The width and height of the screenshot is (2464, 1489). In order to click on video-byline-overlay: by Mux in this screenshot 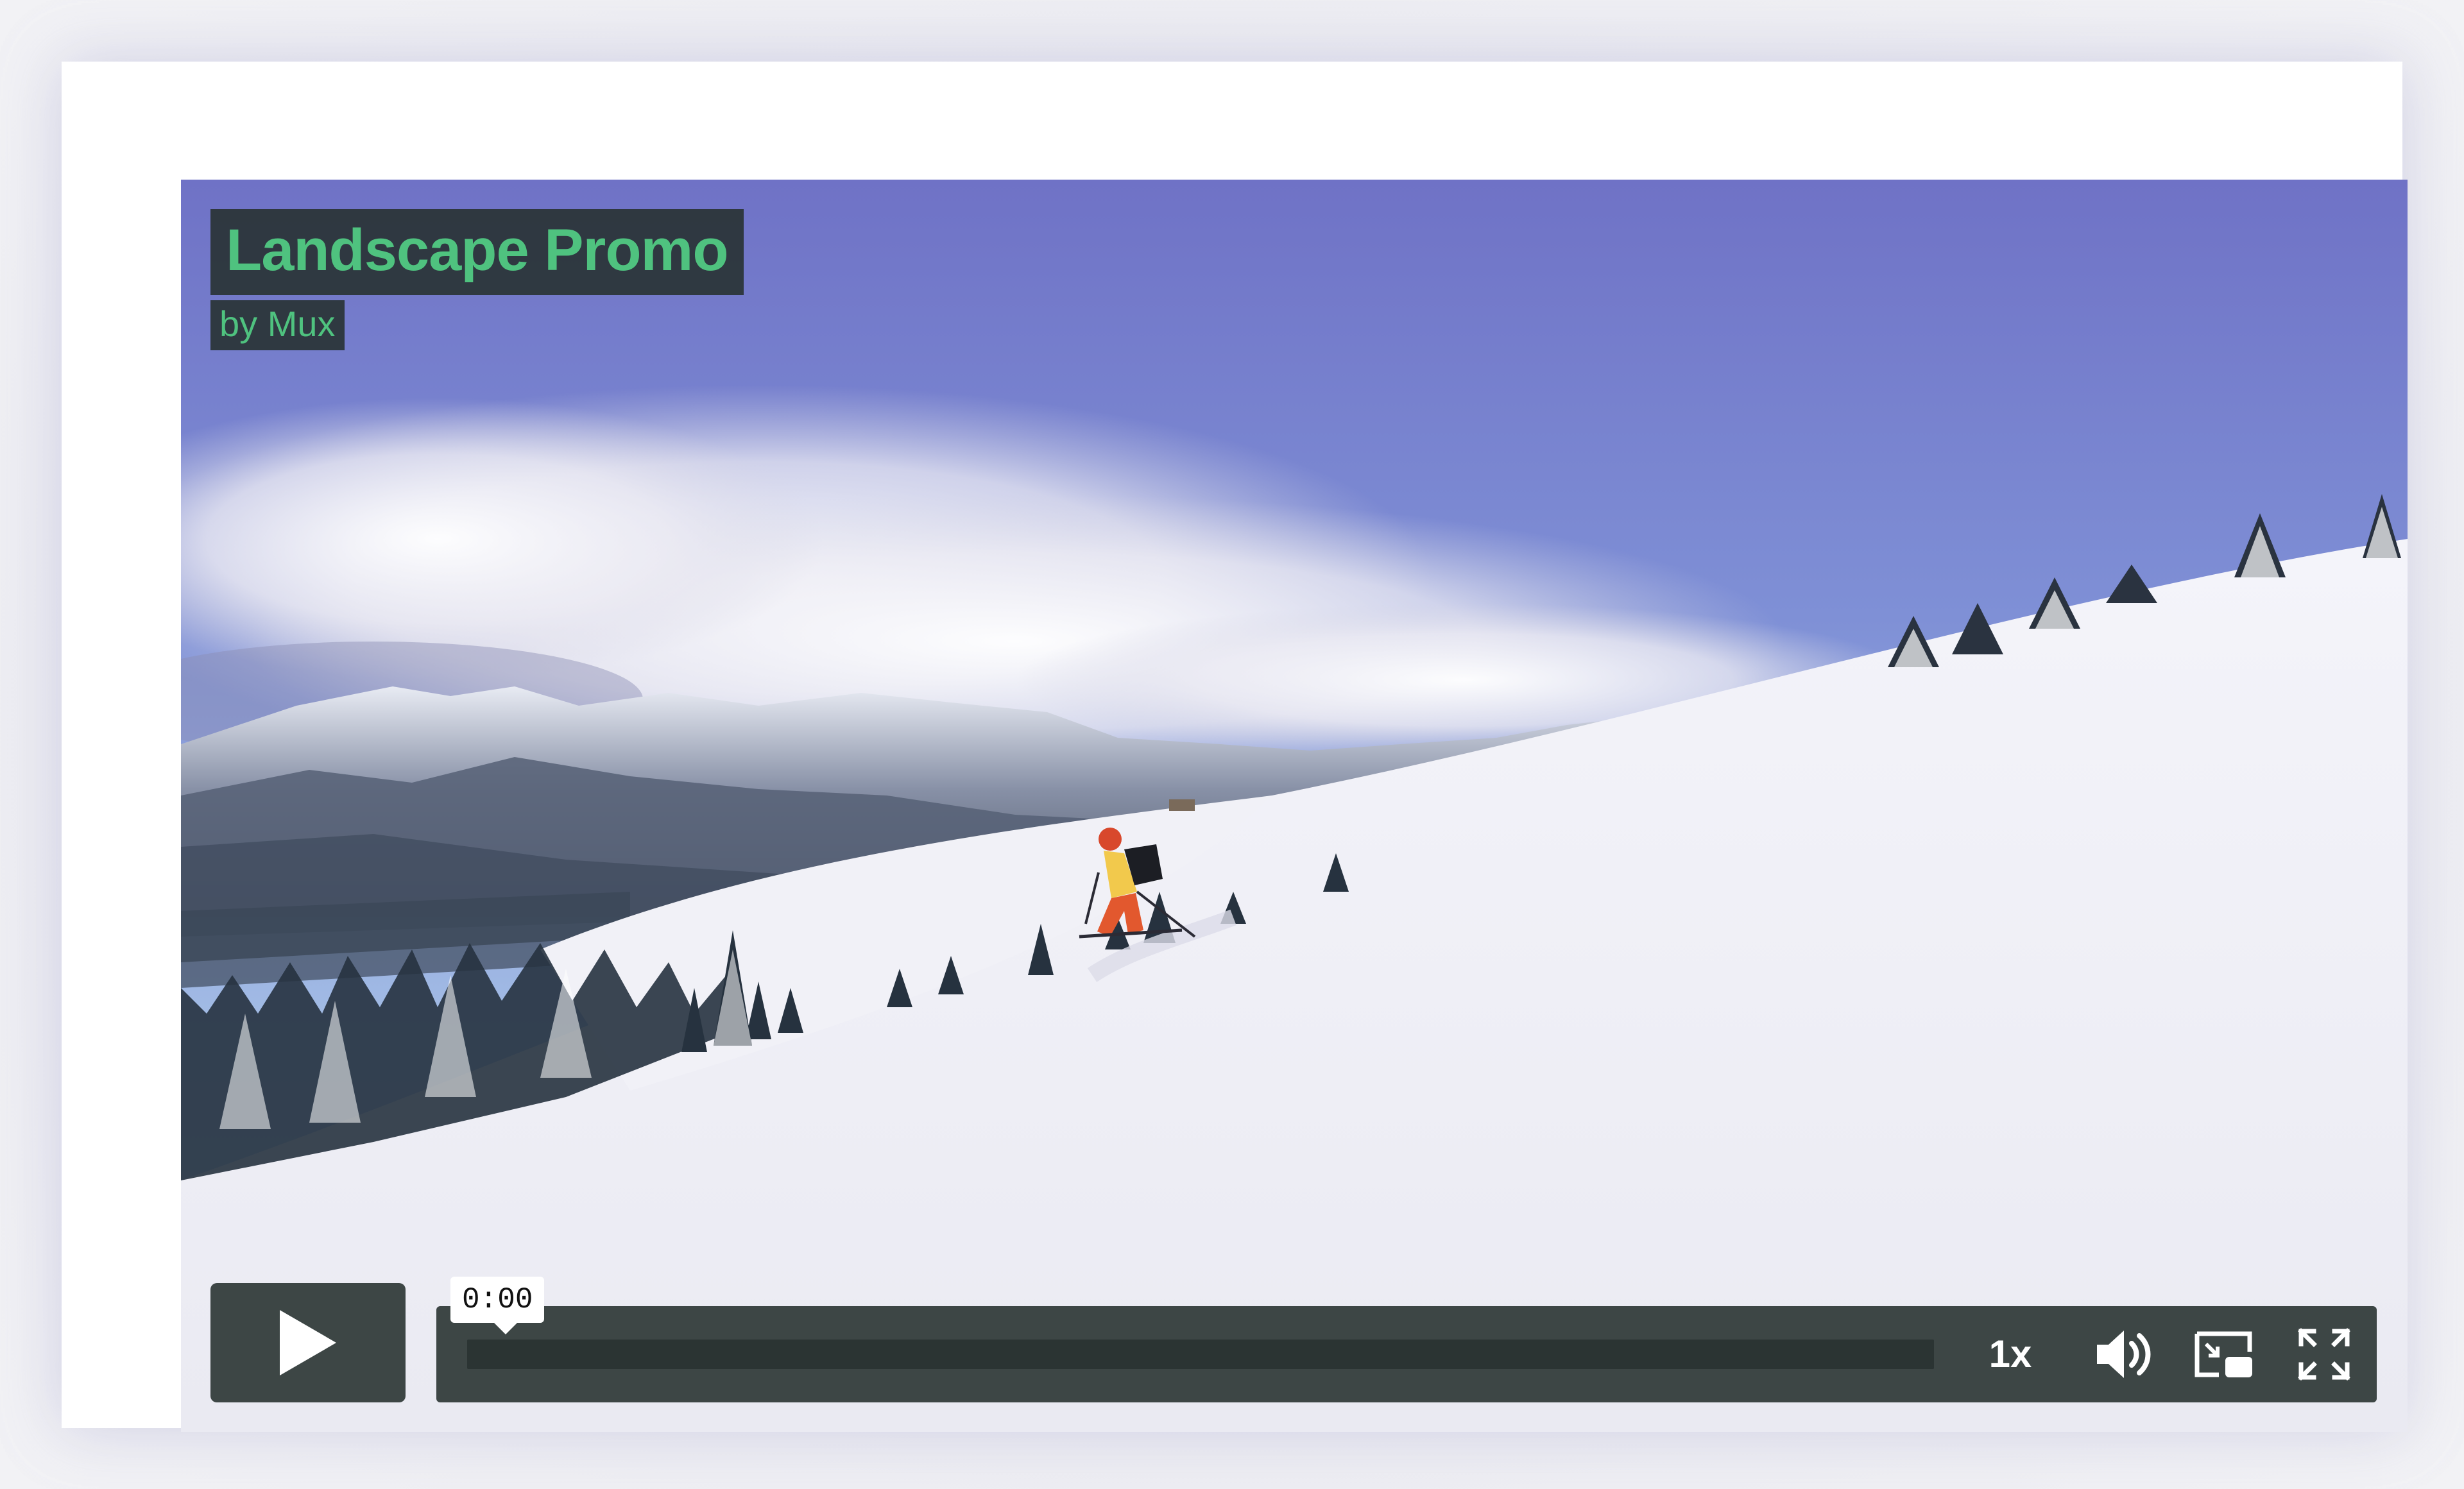, I will do `click(277, 325)`.